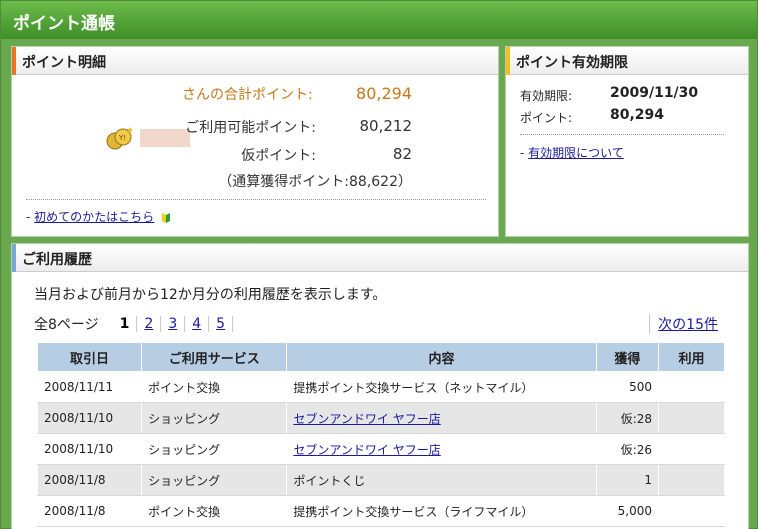 The image size is (758, 529). I want to click on next-15-link: 次の15件, so click(683, 324).